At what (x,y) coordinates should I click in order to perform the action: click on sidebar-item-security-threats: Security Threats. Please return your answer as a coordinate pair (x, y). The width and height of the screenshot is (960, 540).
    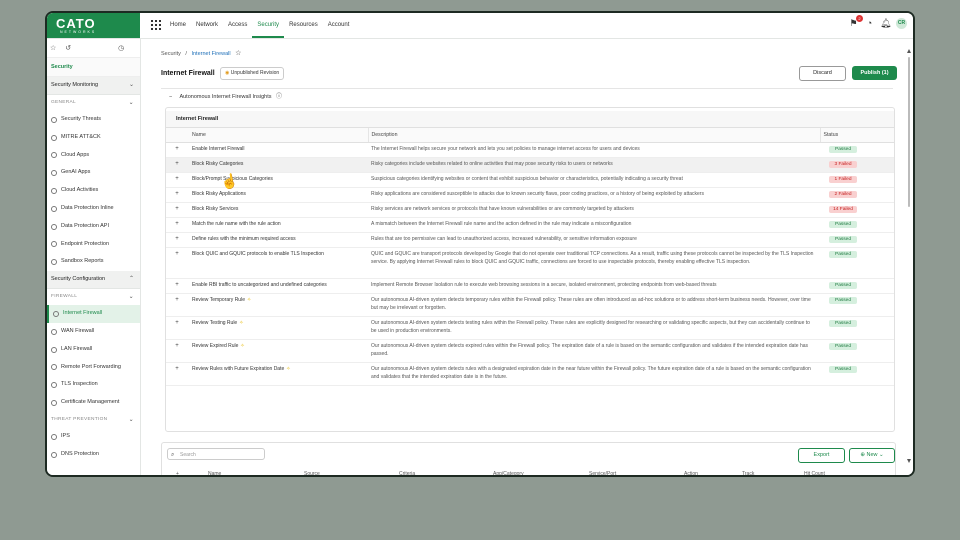
    Looking at the image, I should click on (93, 120).